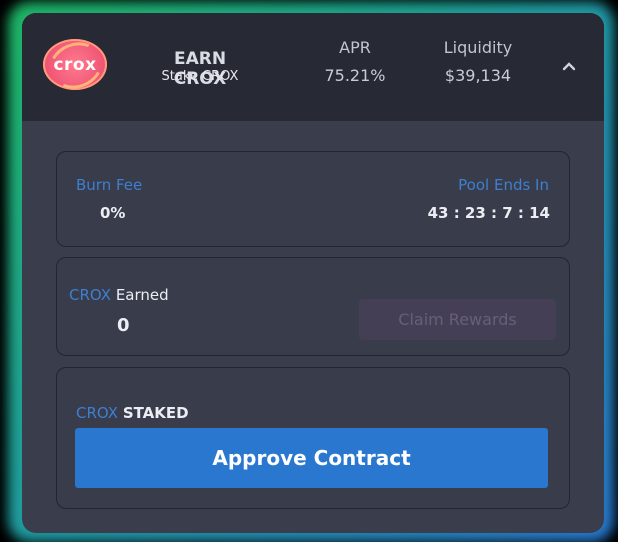  I want to click on earned-heading: CROX Earned, so click(119, 295).